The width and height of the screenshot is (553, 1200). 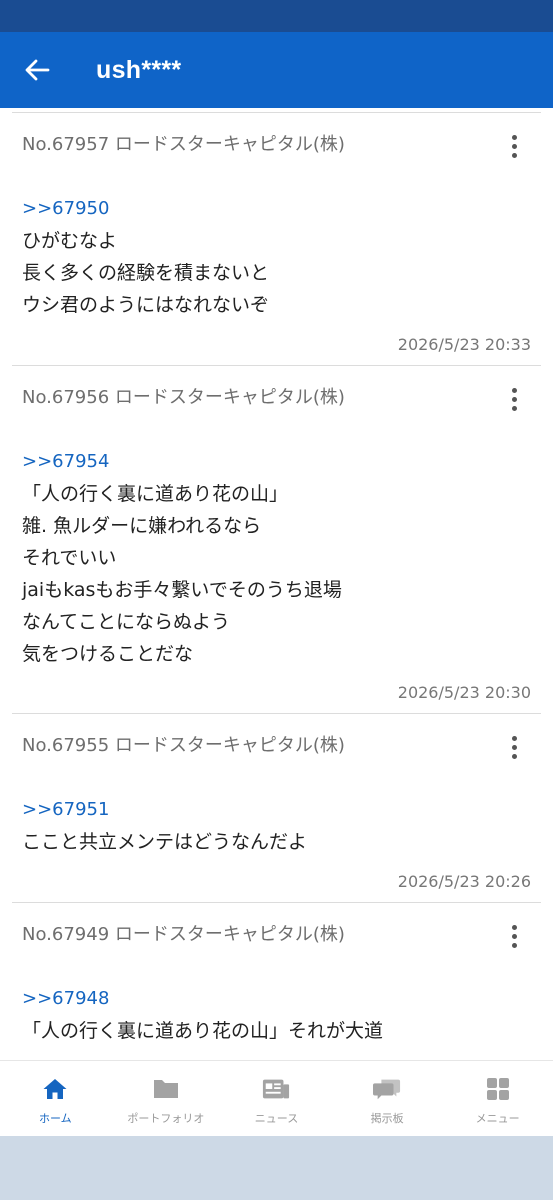 What do you see at coordinates (108, 654) in the screenshot?
I see `post-line: 気をつけることだな` at bounding box center [108, 654].